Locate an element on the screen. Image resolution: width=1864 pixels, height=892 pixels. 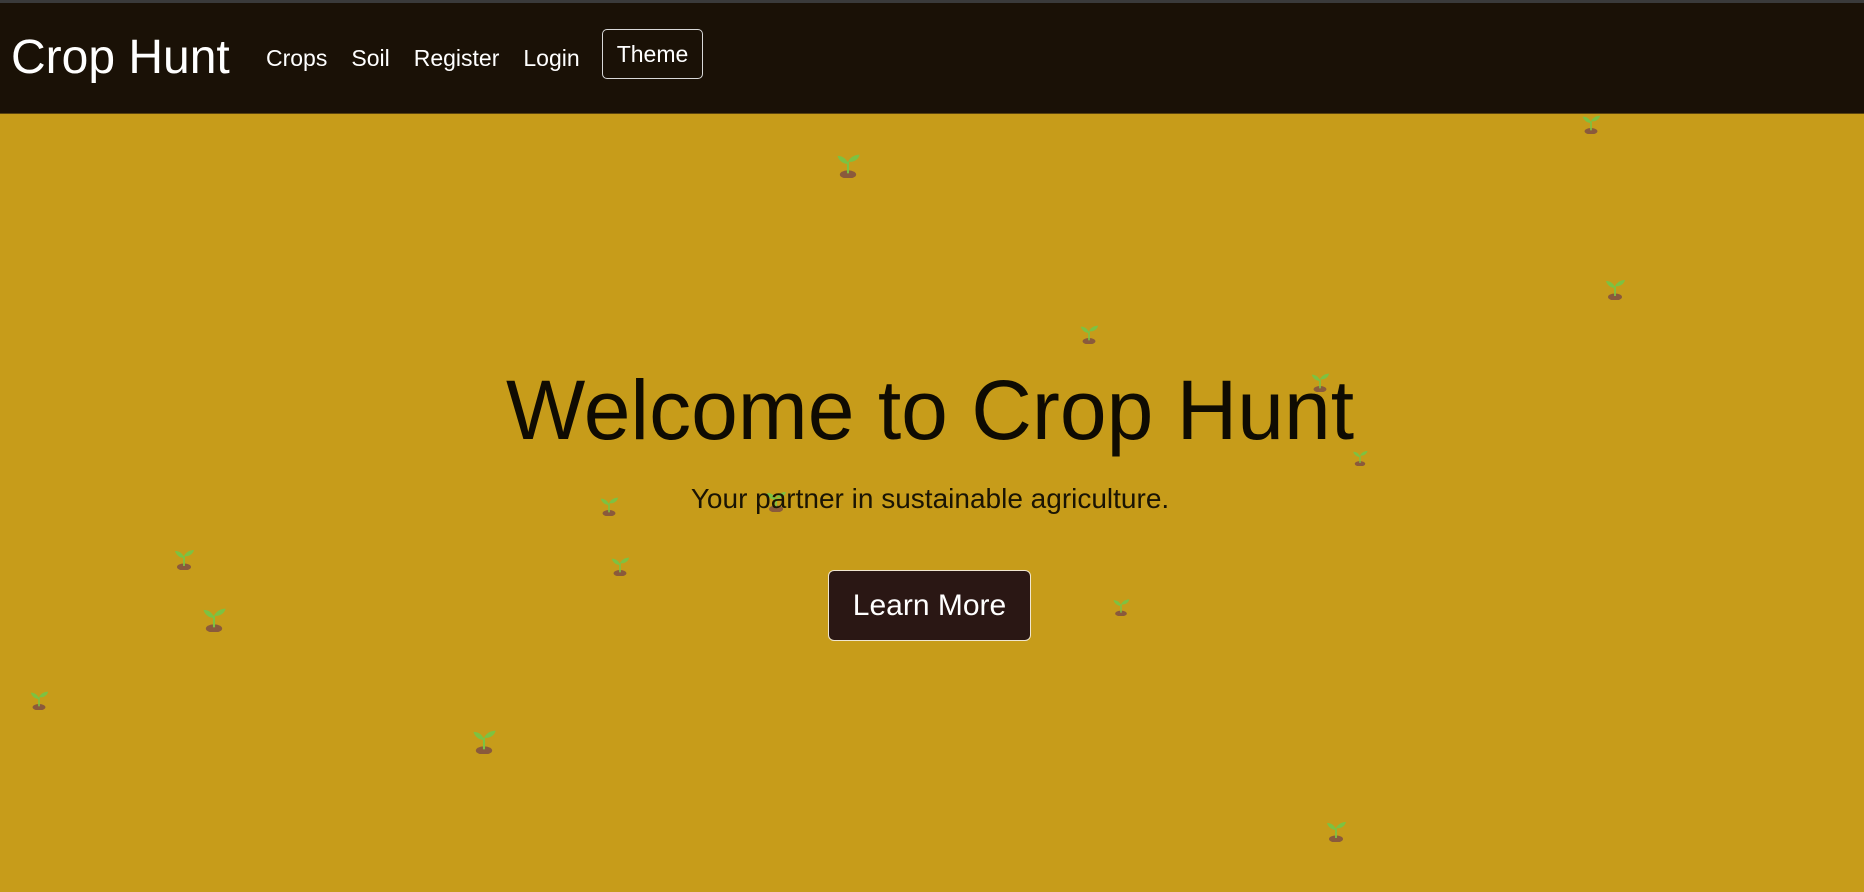
learn-more-button: Learn More is located at coordinates (929, 605).